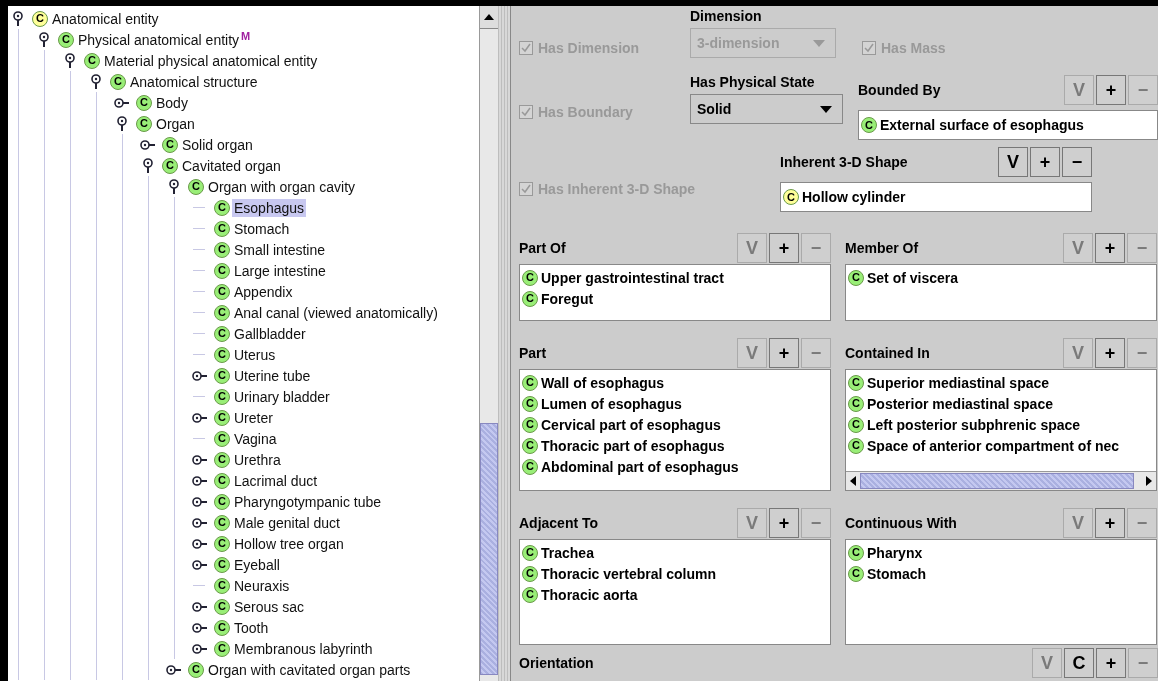  Describe the element at coordinates (105, 18) in the screenshot. I see `tree-item: Anatomical entity` at that location.